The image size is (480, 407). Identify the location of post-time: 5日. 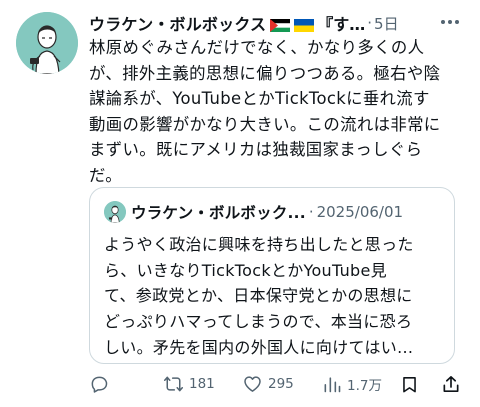
(386, 23).